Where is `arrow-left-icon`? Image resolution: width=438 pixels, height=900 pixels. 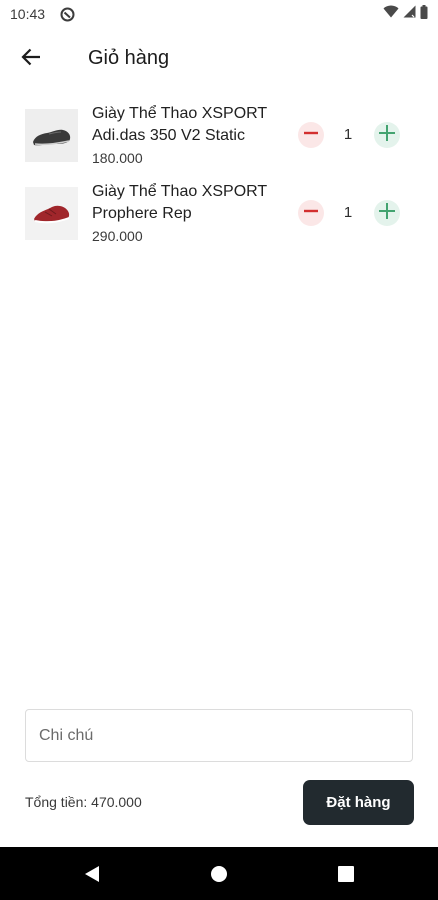 arrow-left-icon is located at coordinates (31, 59).